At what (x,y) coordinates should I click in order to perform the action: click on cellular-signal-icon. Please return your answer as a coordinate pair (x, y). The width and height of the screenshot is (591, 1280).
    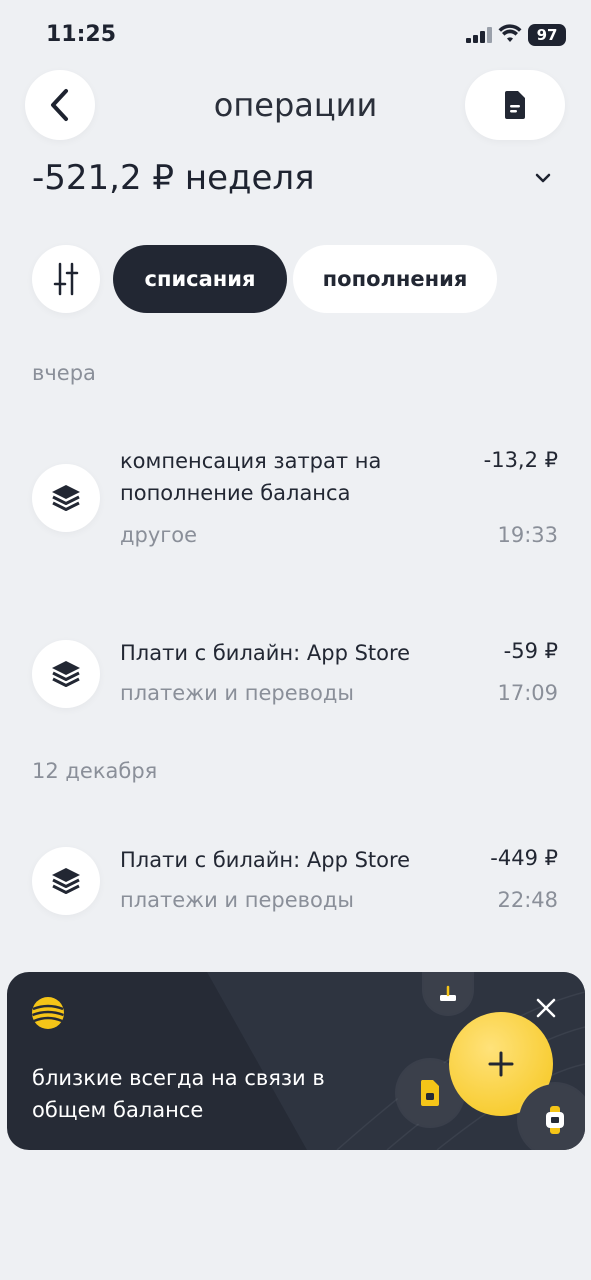
    Looking at the image, I should click on (479, 35).